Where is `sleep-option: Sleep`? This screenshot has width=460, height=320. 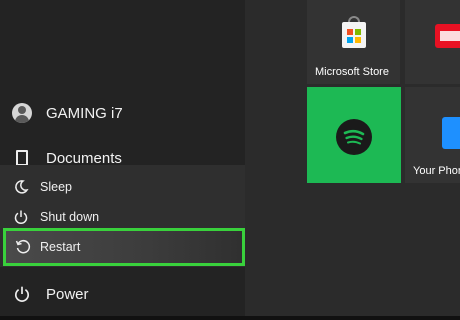
sleep-option: Sleep is located at coordinates (124, 187).